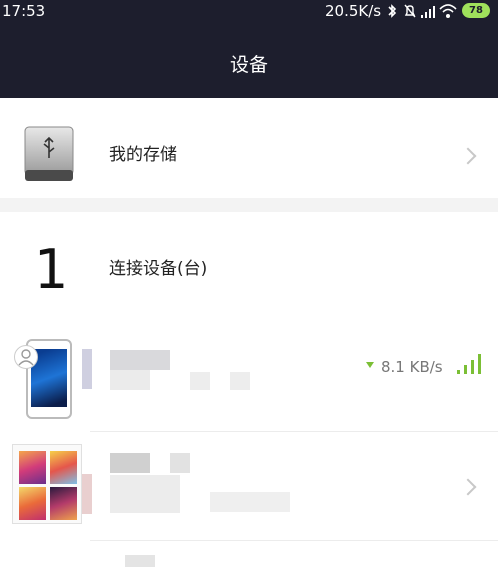 This screenshot has height=567, width=498. I want to click on signal-strength-icon, so click(469, 364).